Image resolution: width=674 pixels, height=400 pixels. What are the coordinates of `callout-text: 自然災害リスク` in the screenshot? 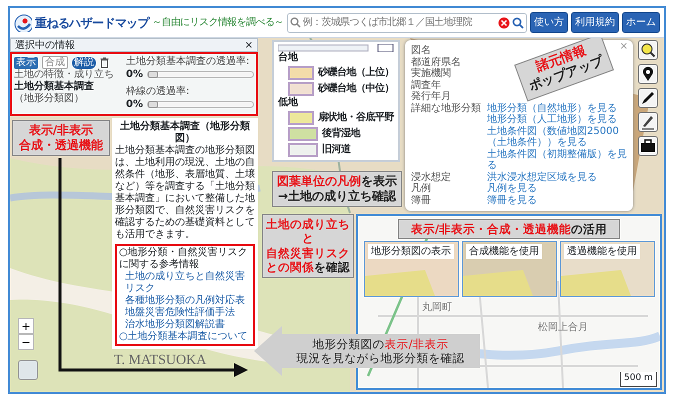 It's located at (308, 253).